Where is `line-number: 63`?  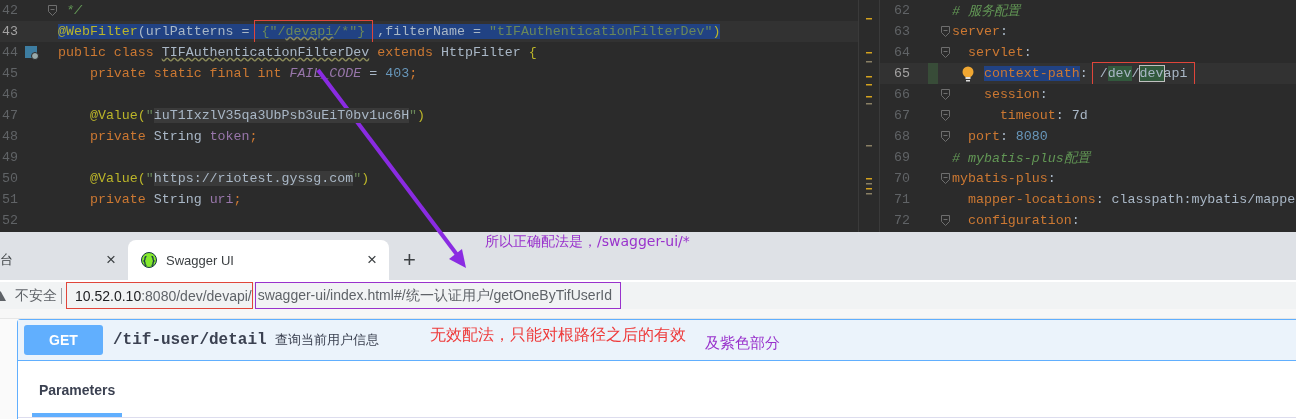
line-number: 63 is located at coordinates (901, 31).